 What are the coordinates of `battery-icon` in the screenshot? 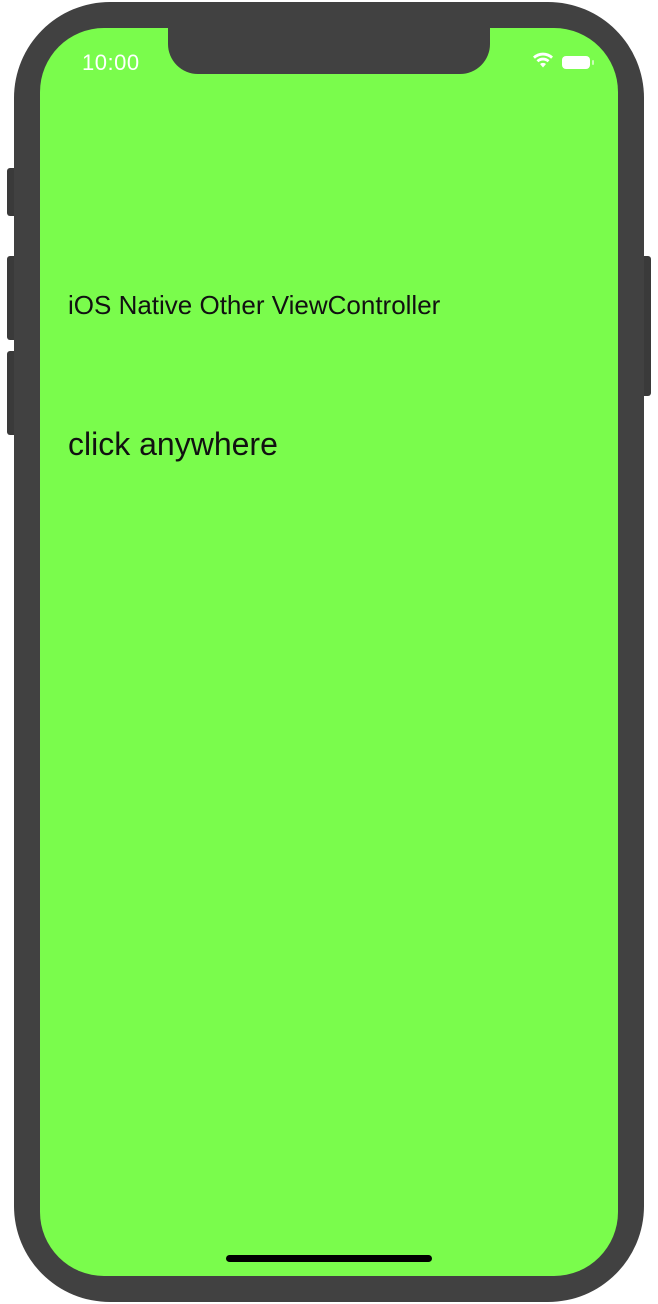 It's located at (578, 62).